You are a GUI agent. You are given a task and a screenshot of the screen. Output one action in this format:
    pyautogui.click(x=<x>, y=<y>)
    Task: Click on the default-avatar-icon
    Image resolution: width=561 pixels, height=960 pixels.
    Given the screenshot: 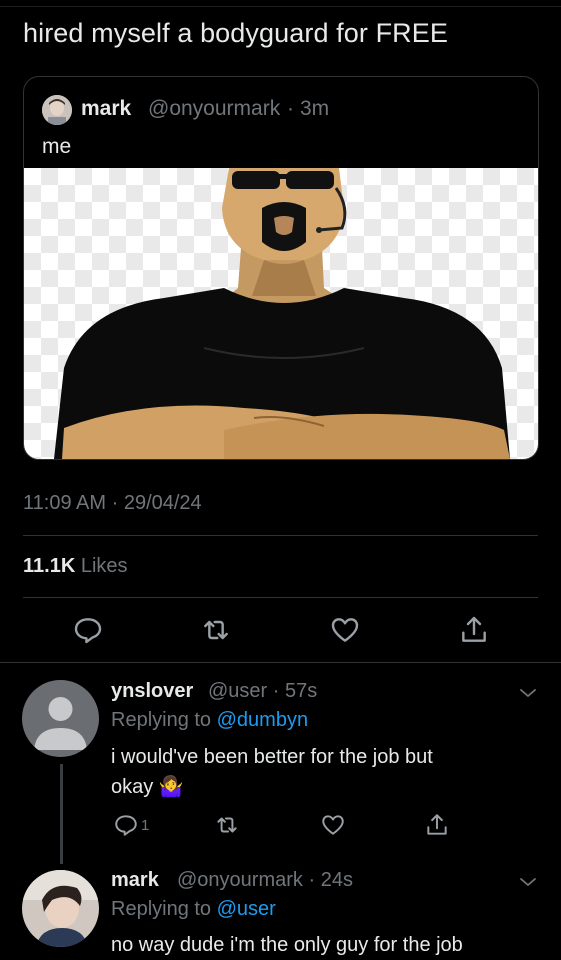 What is the action you would take?
    pyautogui.click(x=60, y=718)
    